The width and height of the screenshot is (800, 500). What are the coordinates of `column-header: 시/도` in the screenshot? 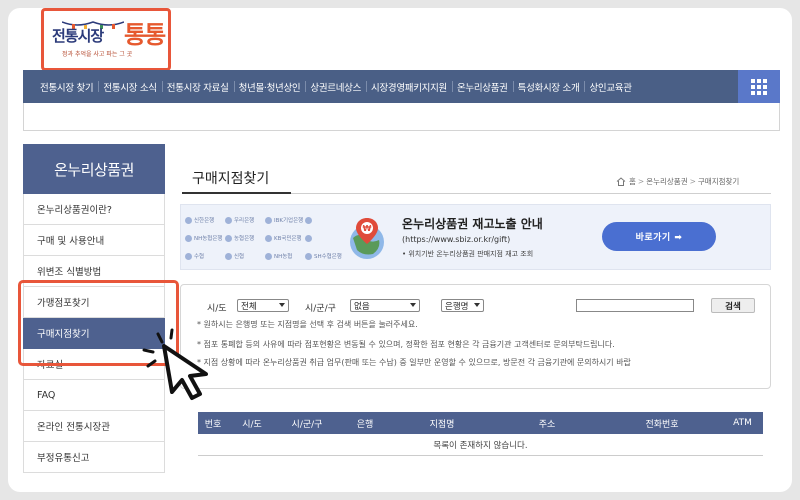 It's located at (252, 424).